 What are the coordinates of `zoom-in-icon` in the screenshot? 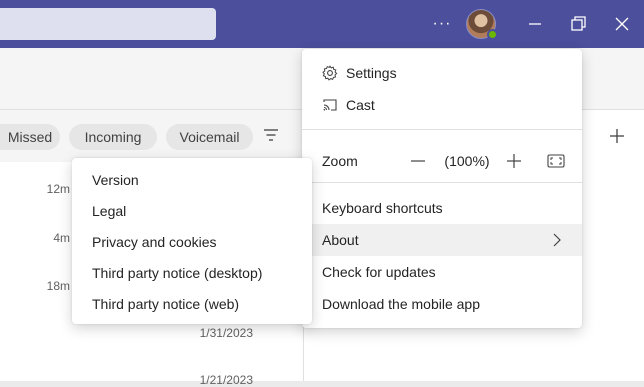 It's located at (514, 161).